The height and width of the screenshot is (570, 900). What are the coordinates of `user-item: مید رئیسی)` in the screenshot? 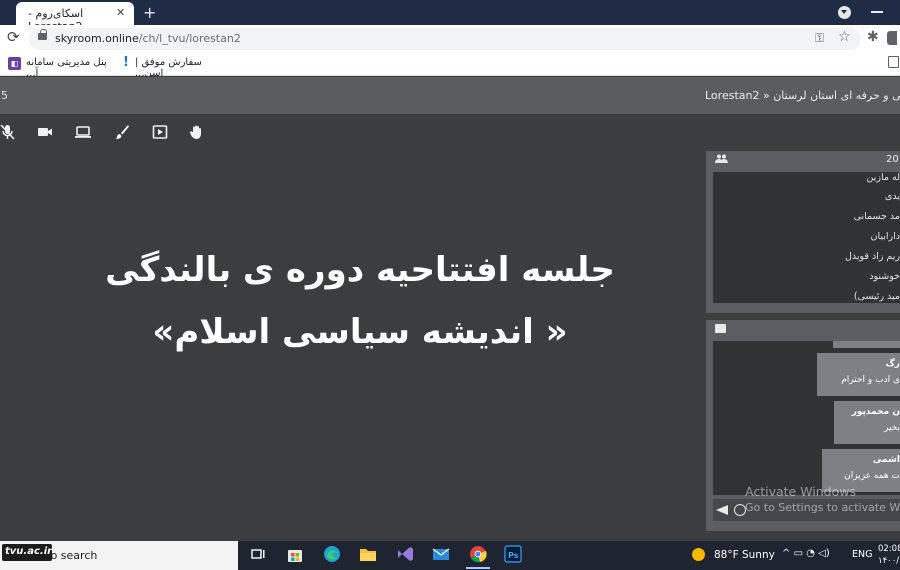 It's located at (806, 296).